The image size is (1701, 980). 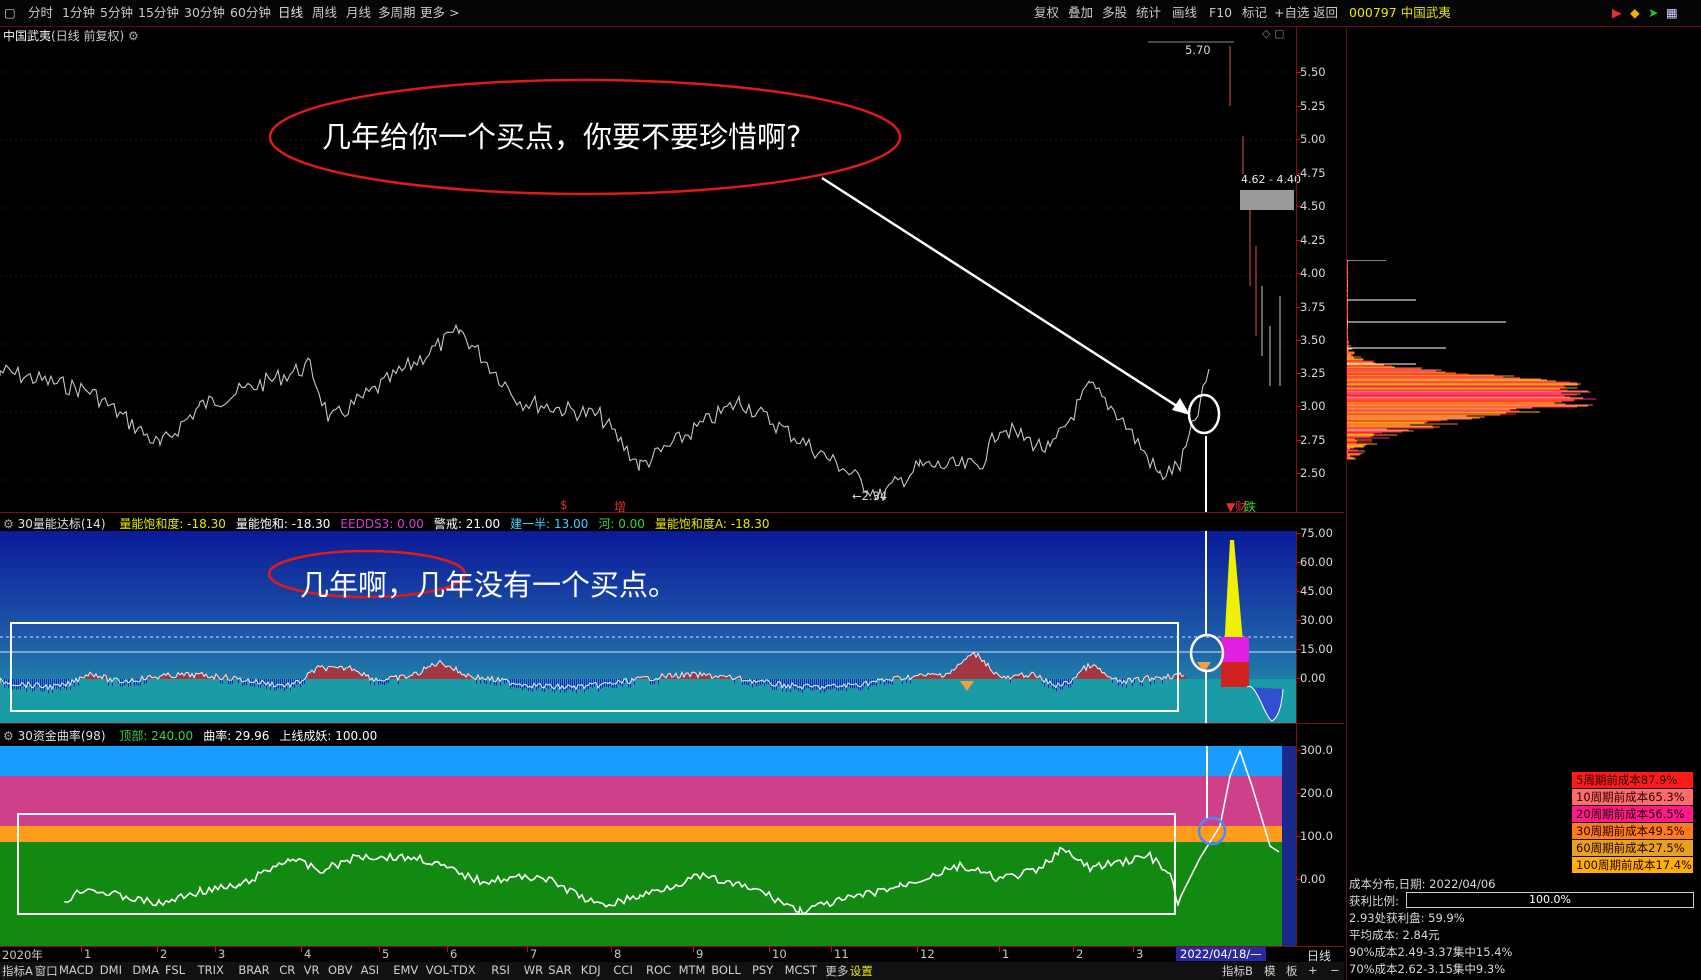 What do you see at coordinates (328, 736) in the screenshot?
I see `legend-item: 上线成妖: 100.00` at bounding box center [328, 736].